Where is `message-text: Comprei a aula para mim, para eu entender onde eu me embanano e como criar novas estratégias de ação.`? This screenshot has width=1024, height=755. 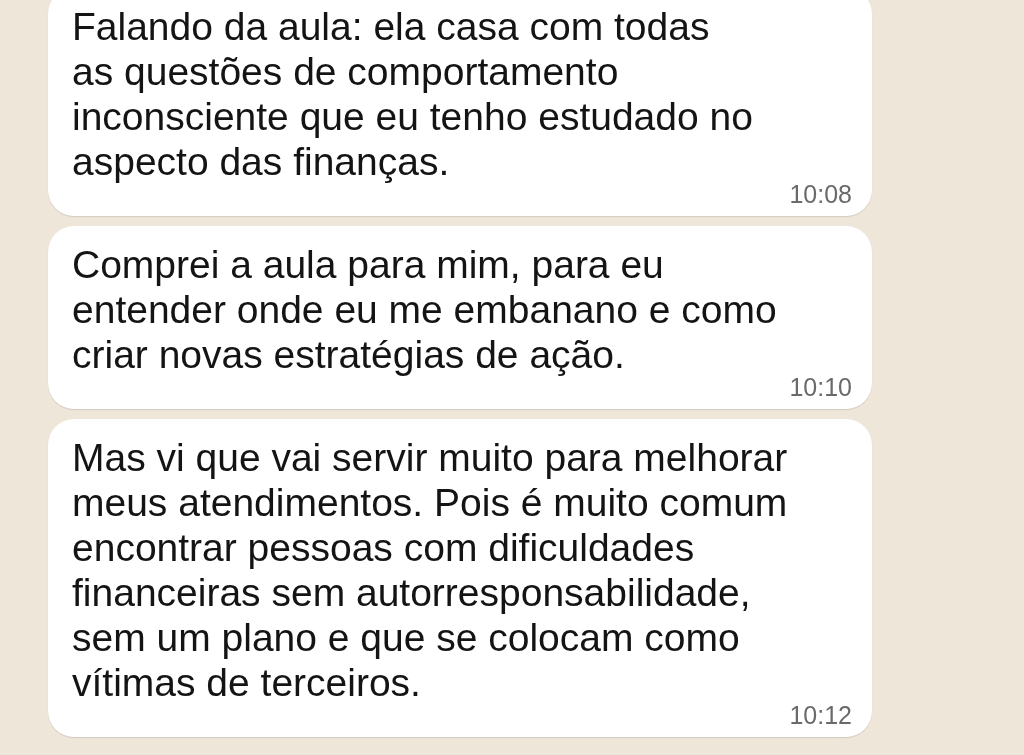 message-text: Comprei a aula para mim, para eu entender onde eu me embanano e como criar novas estratégias de ação. is located at coordinates (424, 309).